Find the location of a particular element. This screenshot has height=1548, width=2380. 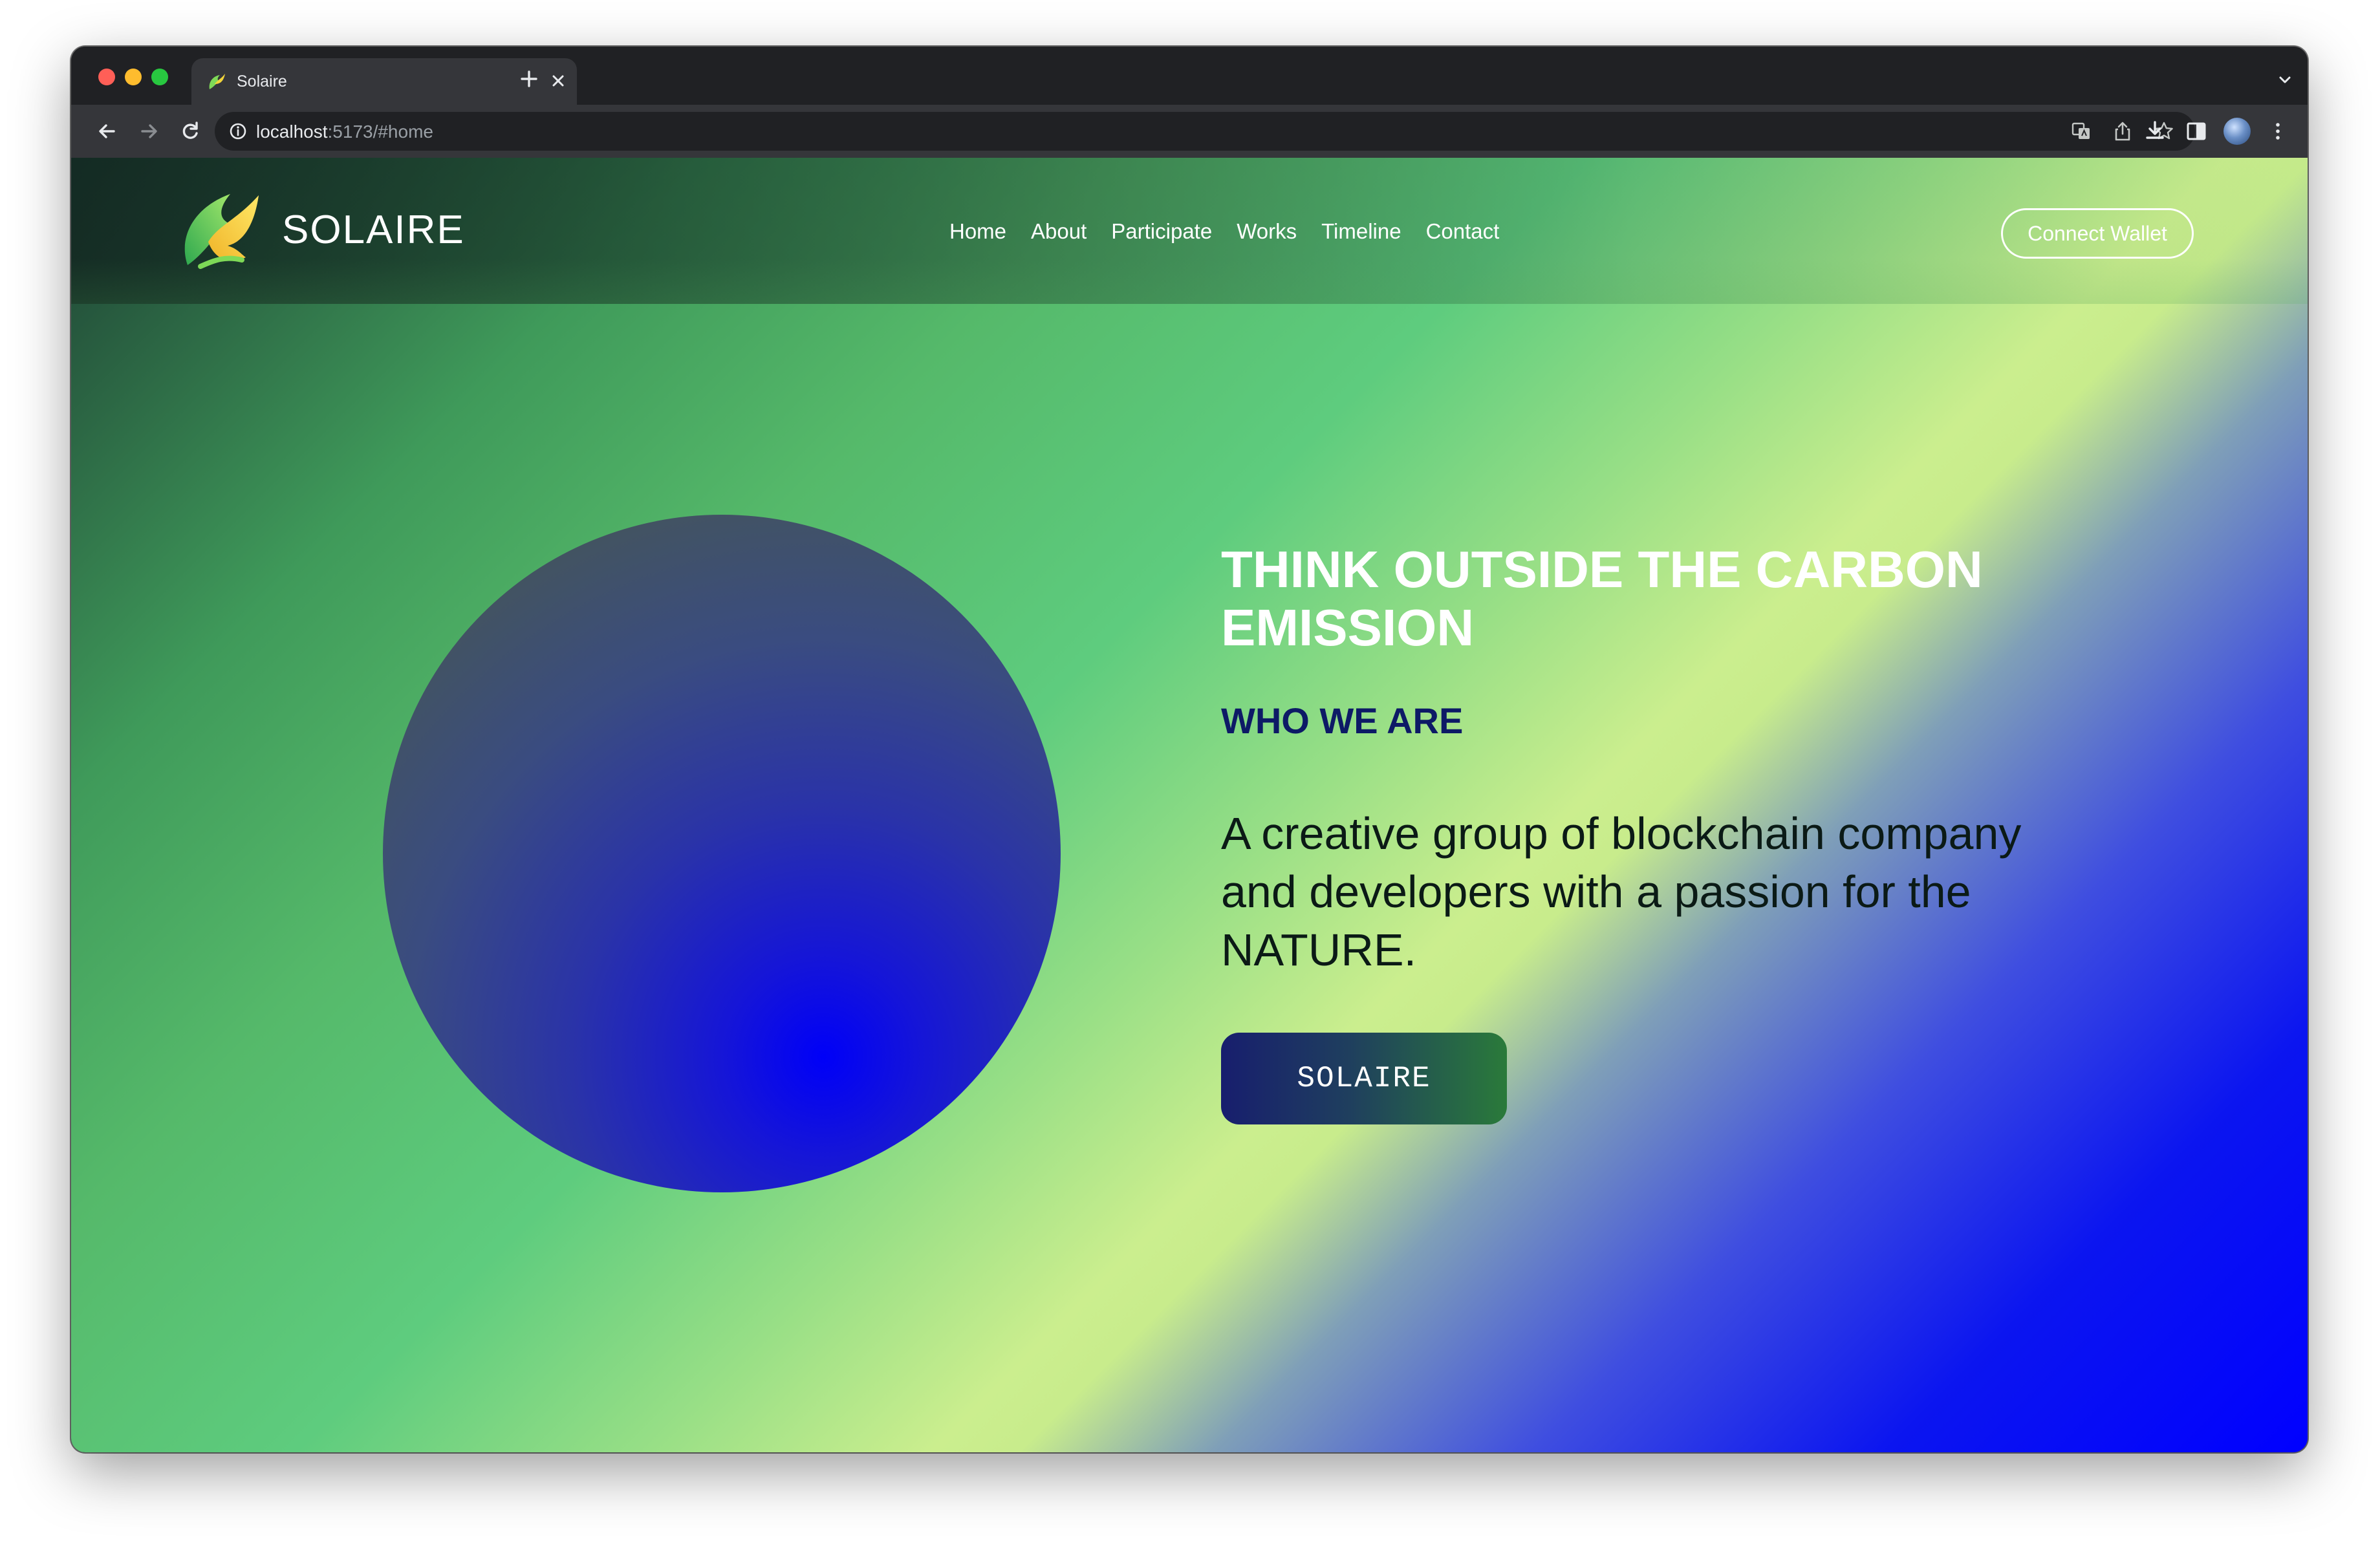

nav-timeline: Timeline is located at coordinates (1361, 231).